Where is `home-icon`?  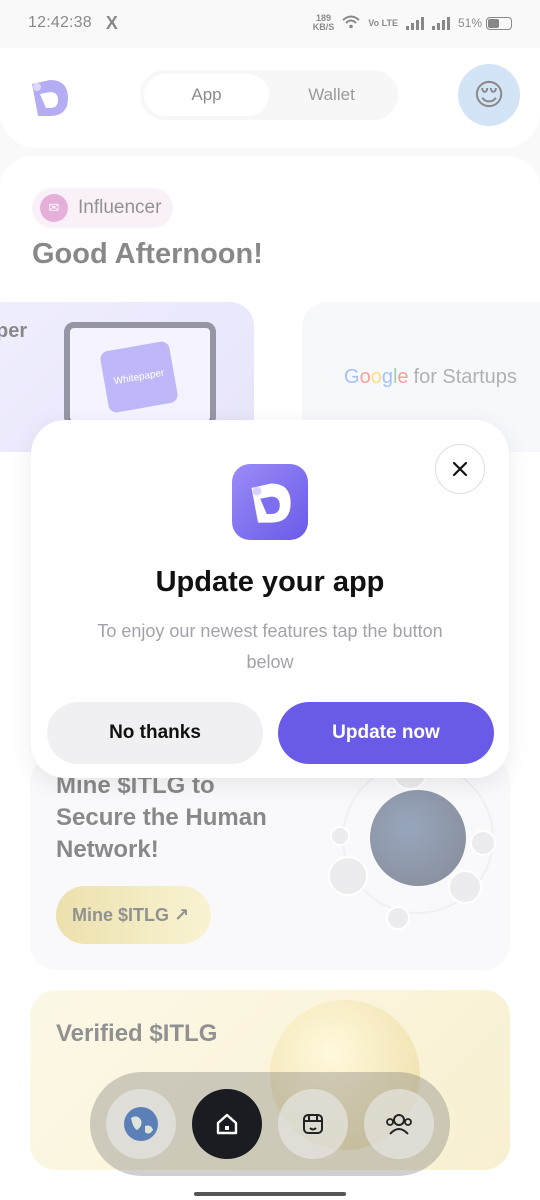
home-icon is located at coordinates (227, 1124).